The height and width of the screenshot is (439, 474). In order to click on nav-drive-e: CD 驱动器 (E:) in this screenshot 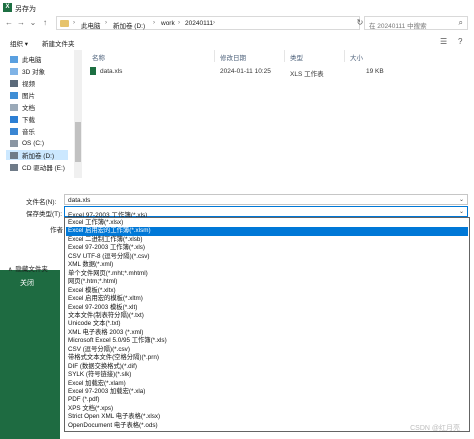, I will do `click(37, 167)`.